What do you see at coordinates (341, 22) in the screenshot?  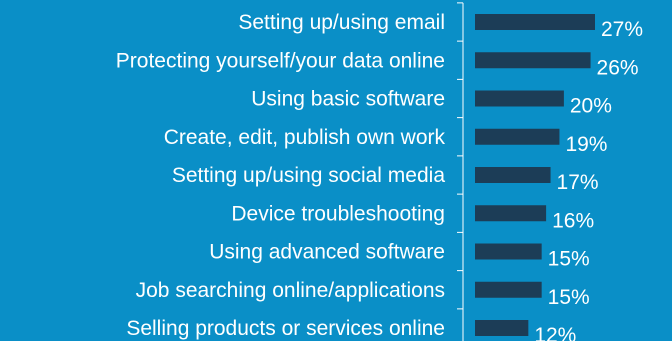 I see `category-label: Setting up/using email` at bounding box center [341, 22].